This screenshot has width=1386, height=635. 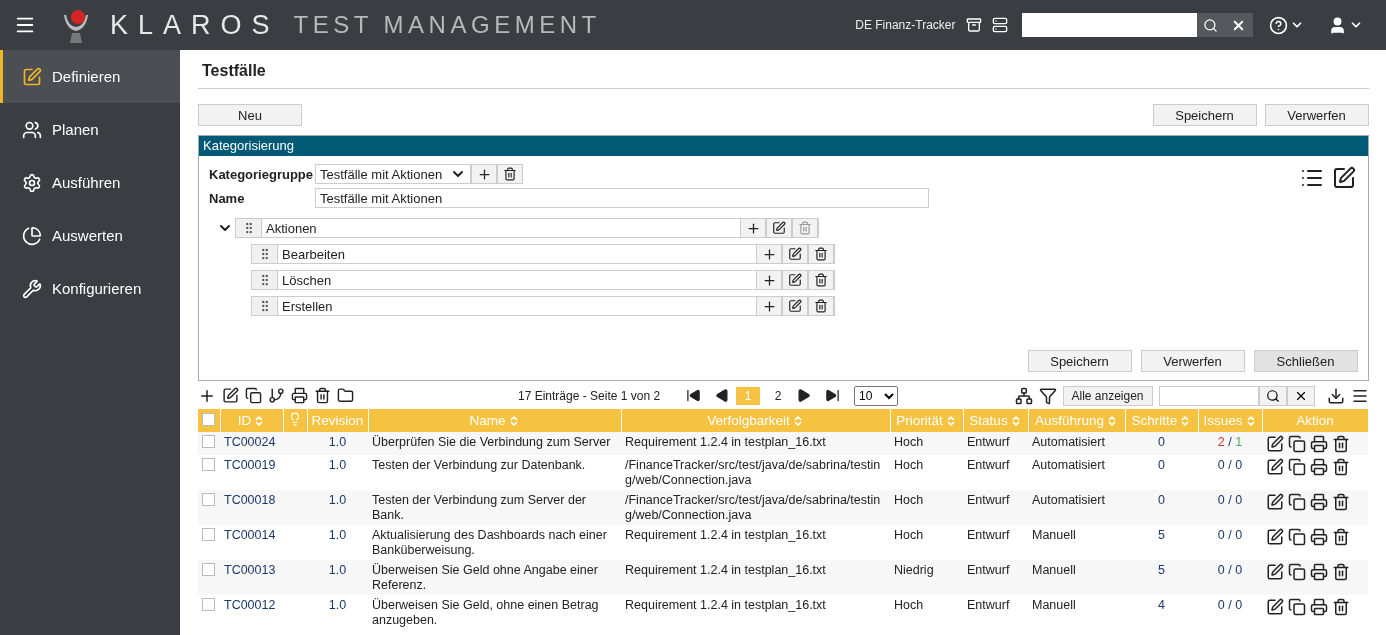 I want to click on hierarchy-icon, so click(x=1023, y=395).